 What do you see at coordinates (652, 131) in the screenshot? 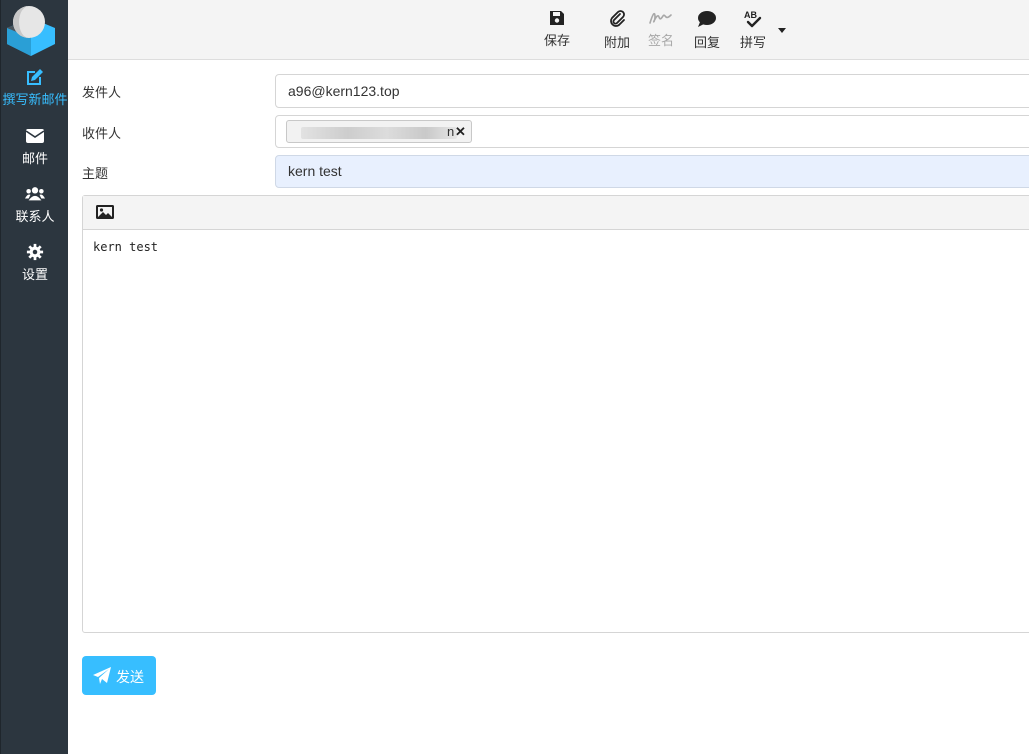
I see `to-field: n ✕` at bounding box center [652, 131].